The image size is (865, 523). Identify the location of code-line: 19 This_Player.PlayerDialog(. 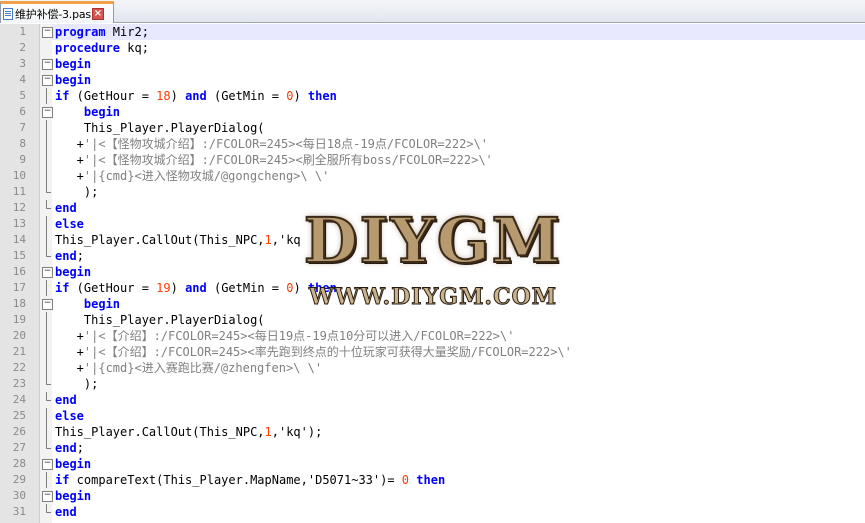
(439, 320).